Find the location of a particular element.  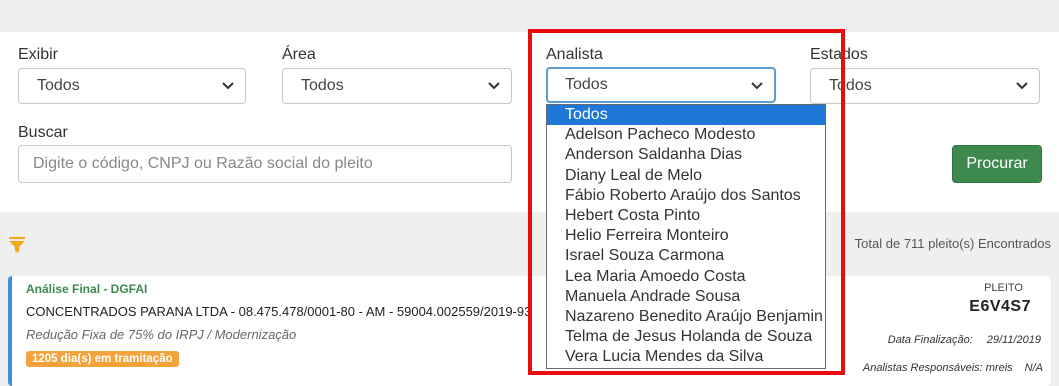

procurar-button: Procurar is located at coordinates (997, 164).